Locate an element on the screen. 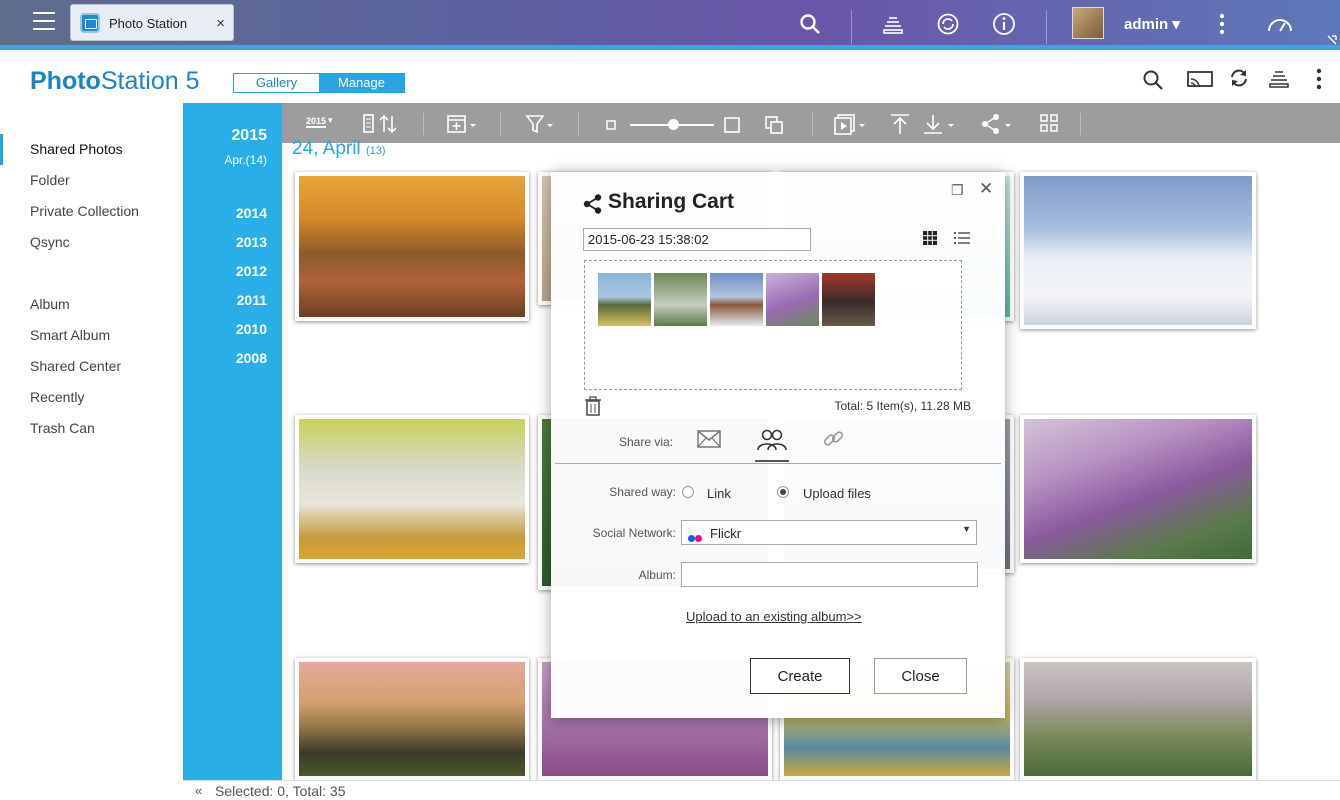 The height and width of the screenshot is (800, 1340). username-label: admin is located at coordinates (1146, 24).